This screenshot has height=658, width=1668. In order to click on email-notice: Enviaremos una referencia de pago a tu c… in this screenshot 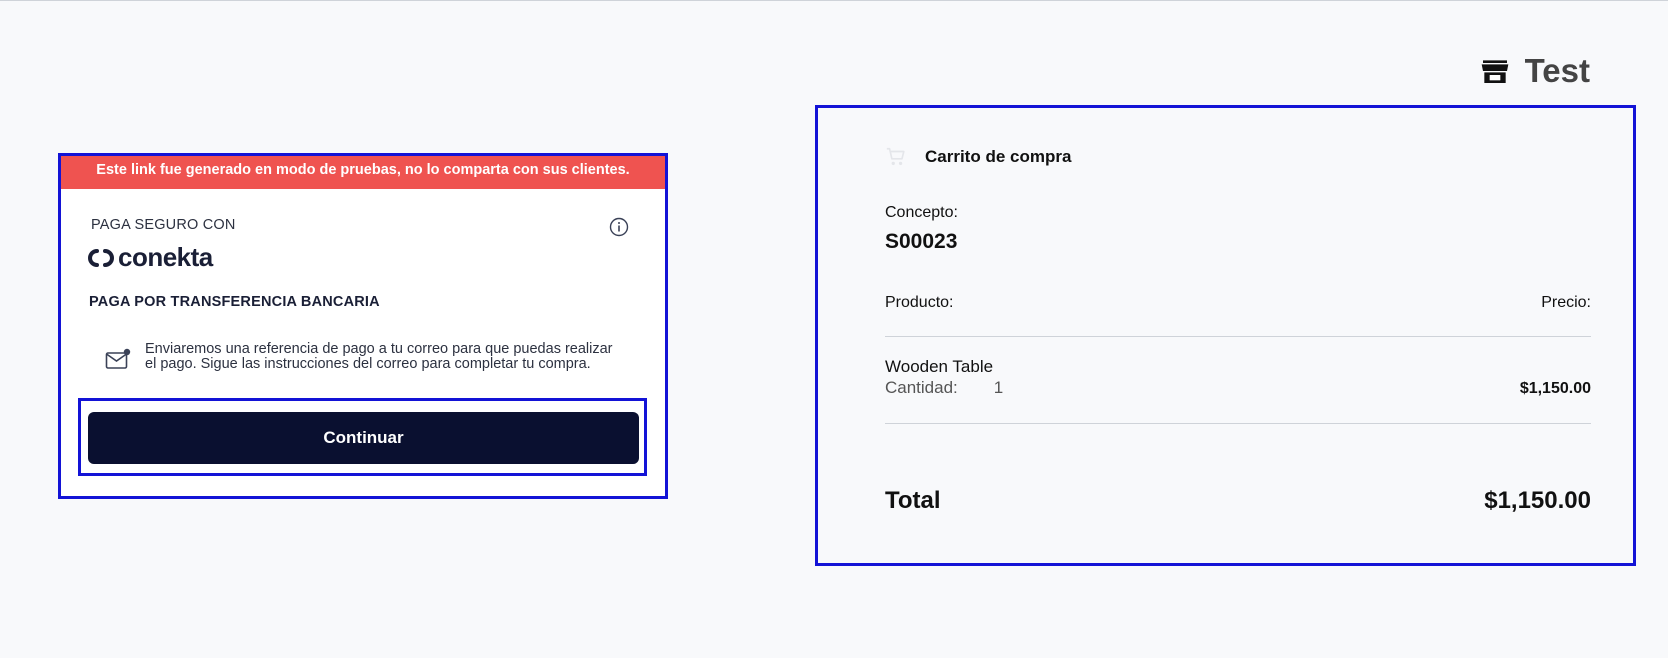, I will do `click(365, 357)`.